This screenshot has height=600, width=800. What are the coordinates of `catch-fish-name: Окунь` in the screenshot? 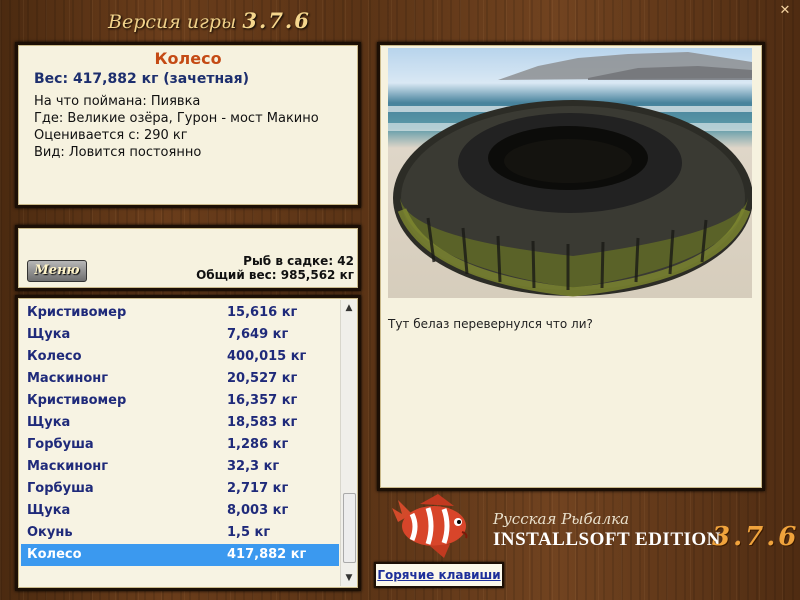 It's located at (50, 532).